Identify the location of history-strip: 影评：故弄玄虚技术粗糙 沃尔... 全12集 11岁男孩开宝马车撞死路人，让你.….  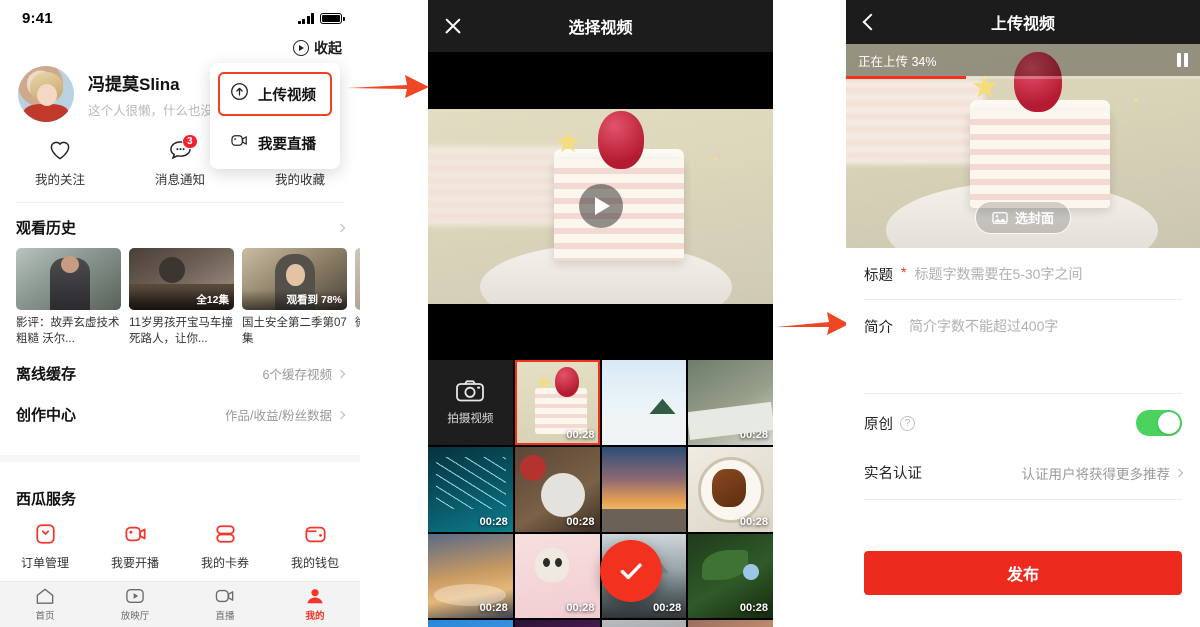
(180, 297).